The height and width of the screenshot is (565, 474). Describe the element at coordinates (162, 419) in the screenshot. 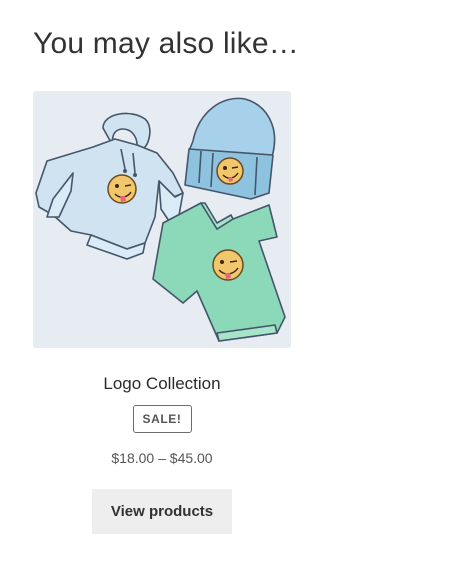

I see `sale-badge: SALE!` at that location.